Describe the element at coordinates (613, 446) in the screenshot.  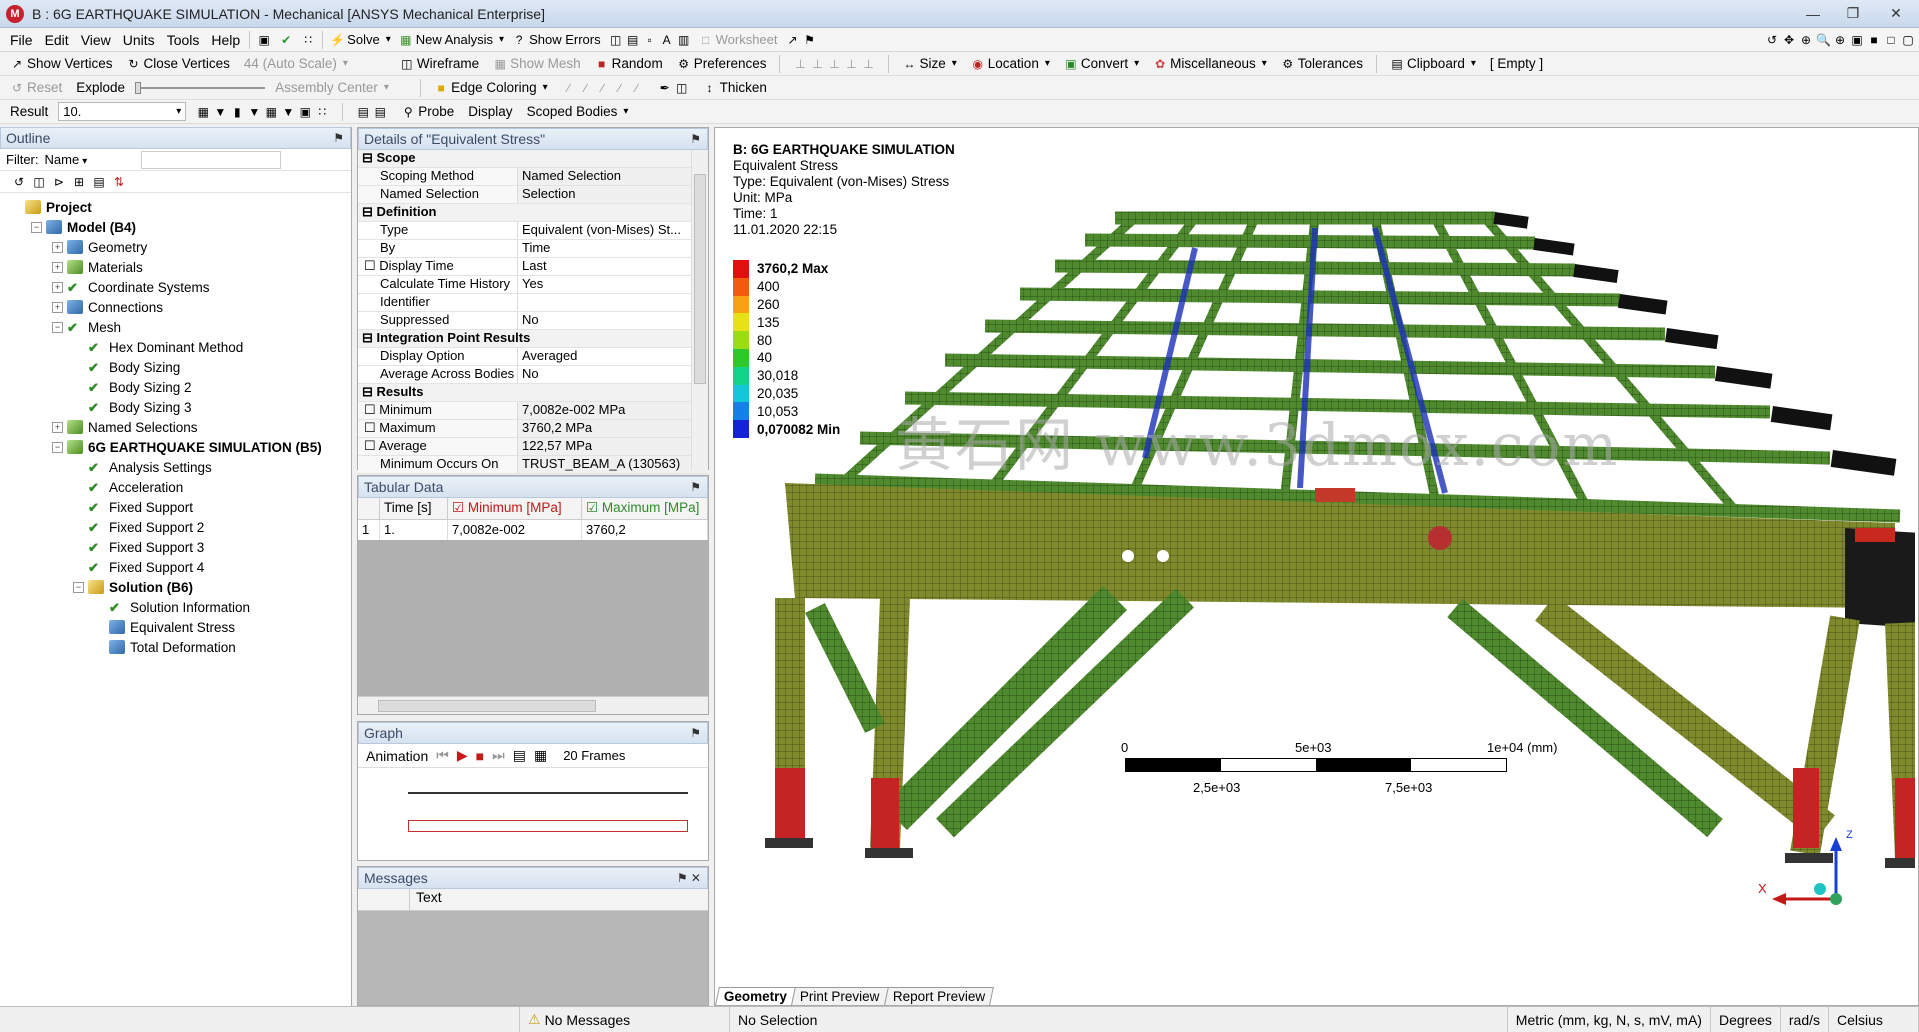
I see `details-value: 122,57 MPa` at that location.